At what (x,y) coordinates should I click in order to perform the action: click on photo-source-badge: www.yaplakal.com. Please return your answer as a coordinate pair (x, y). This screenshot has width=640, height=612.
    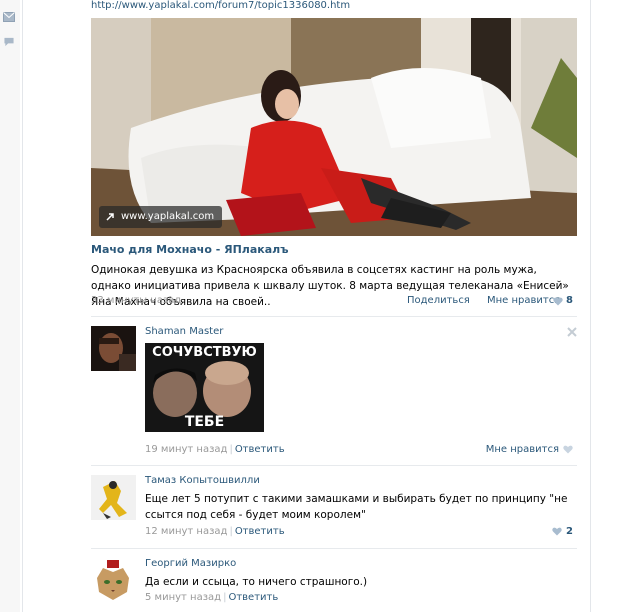
    Looking at the image, I should click on (161, 217).